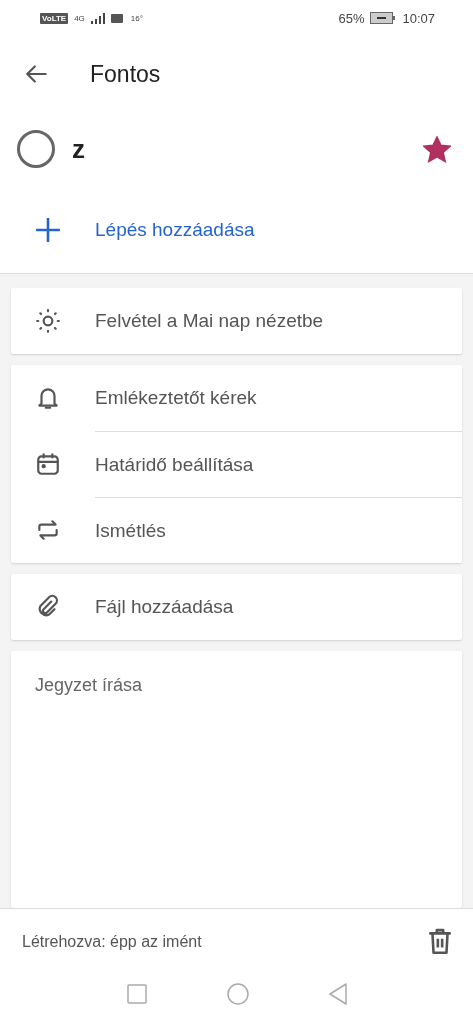 This screenshot has width=473, height=1024. I want to click on created-text: Létrehozva: épp az imént, so click(112, 941).